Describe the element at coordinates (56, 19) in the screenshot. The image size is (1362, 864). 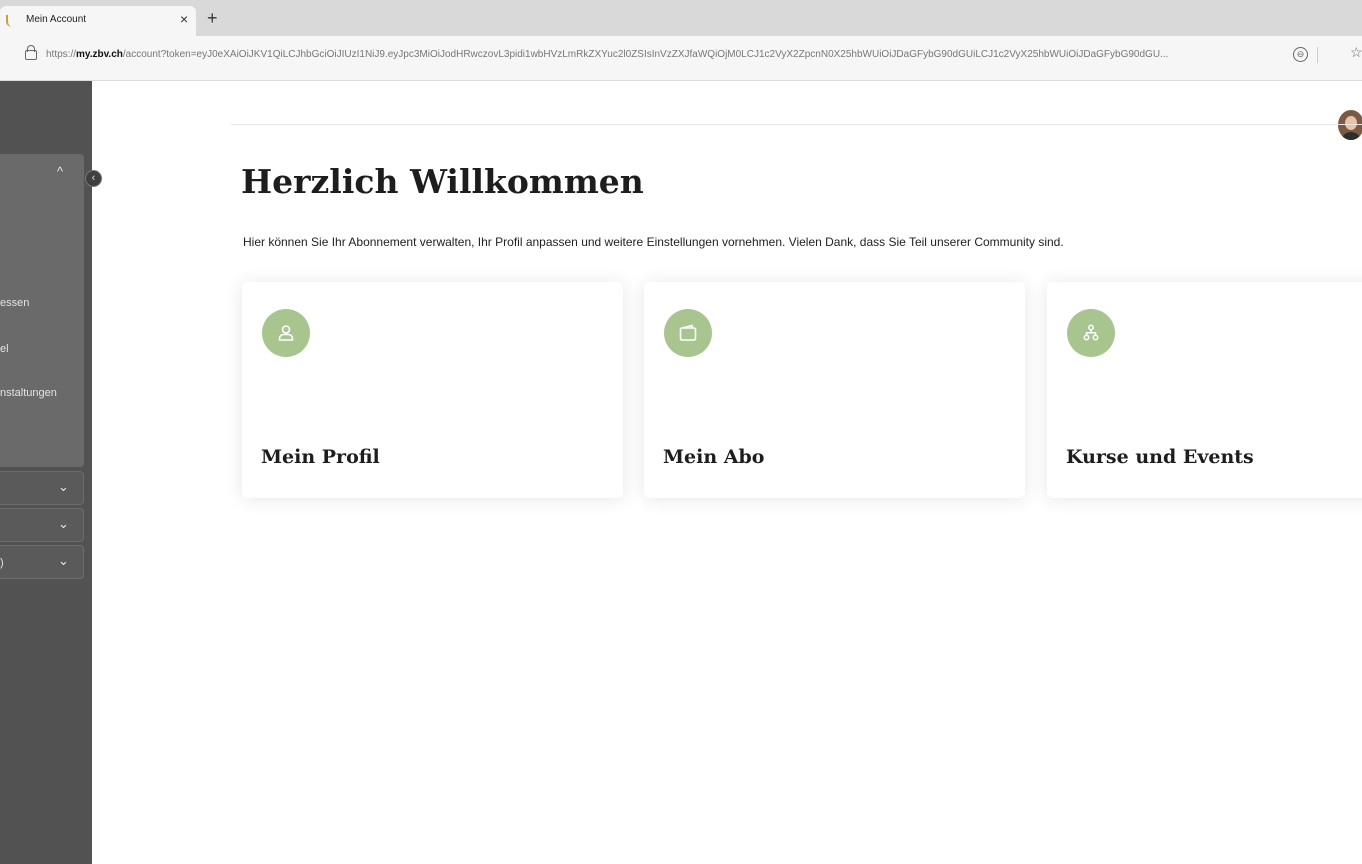
I see `tab-title: Mein Account` at that location.